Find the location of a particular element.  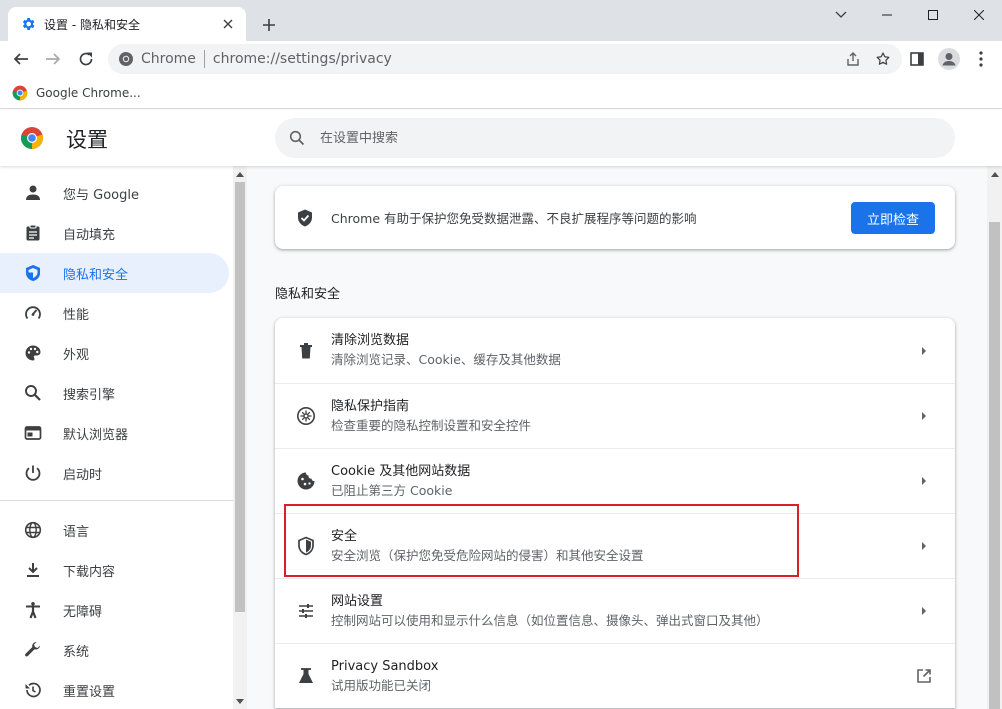

row-title: Privacy Sandbox is located at coordinates (385, 666).